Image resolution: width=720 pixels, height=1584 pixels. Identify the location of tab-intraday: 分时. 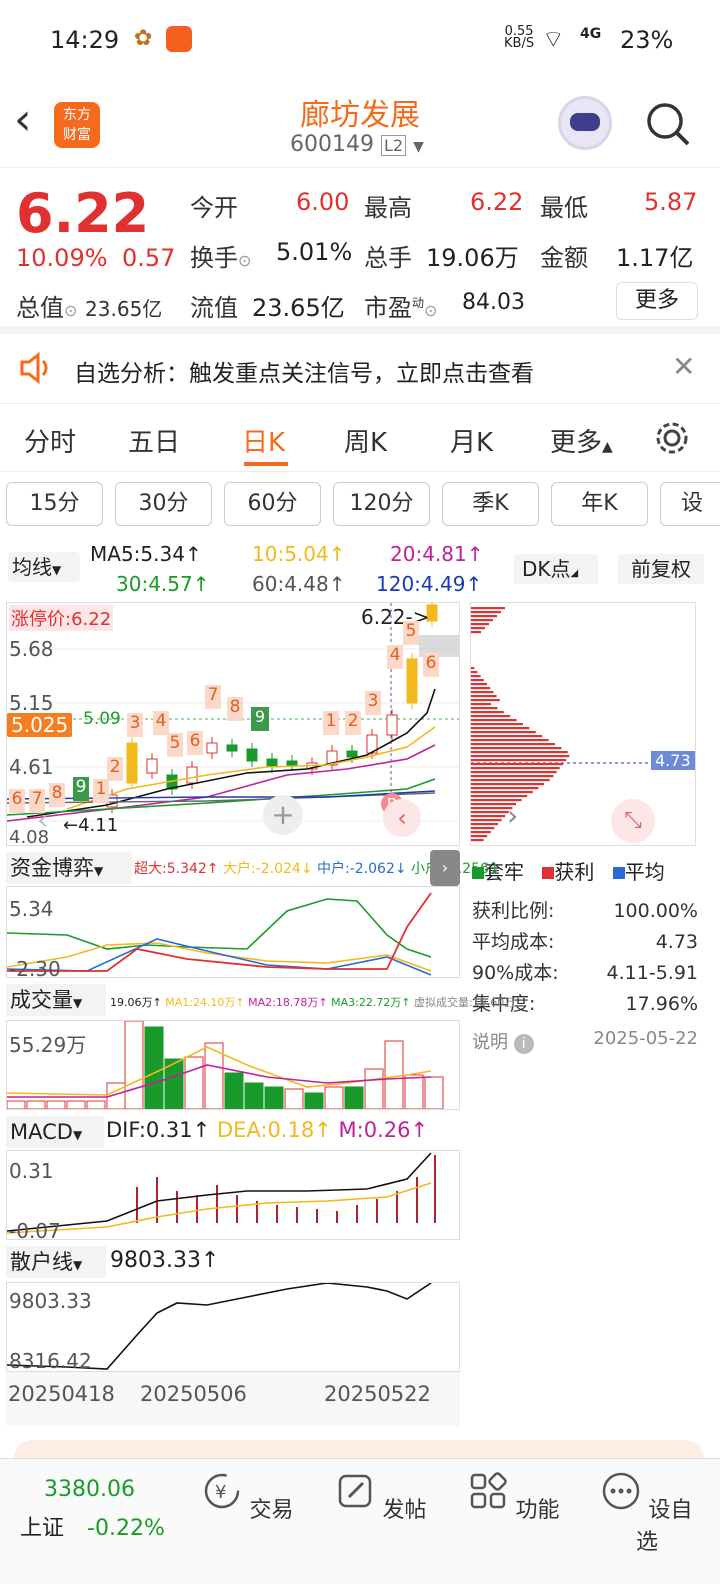
(50, 440).